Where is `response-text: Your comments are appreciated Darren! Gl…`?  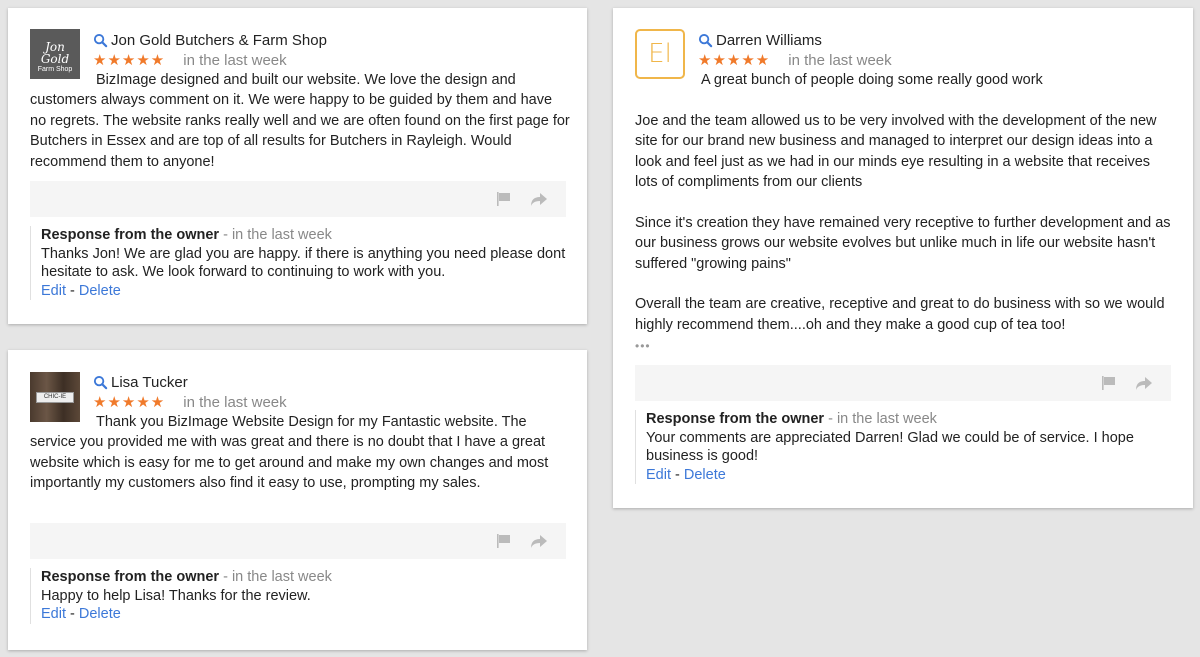 response-text: Your comments are appreciated Darren! Gl… is located at coordinates (890, 447).